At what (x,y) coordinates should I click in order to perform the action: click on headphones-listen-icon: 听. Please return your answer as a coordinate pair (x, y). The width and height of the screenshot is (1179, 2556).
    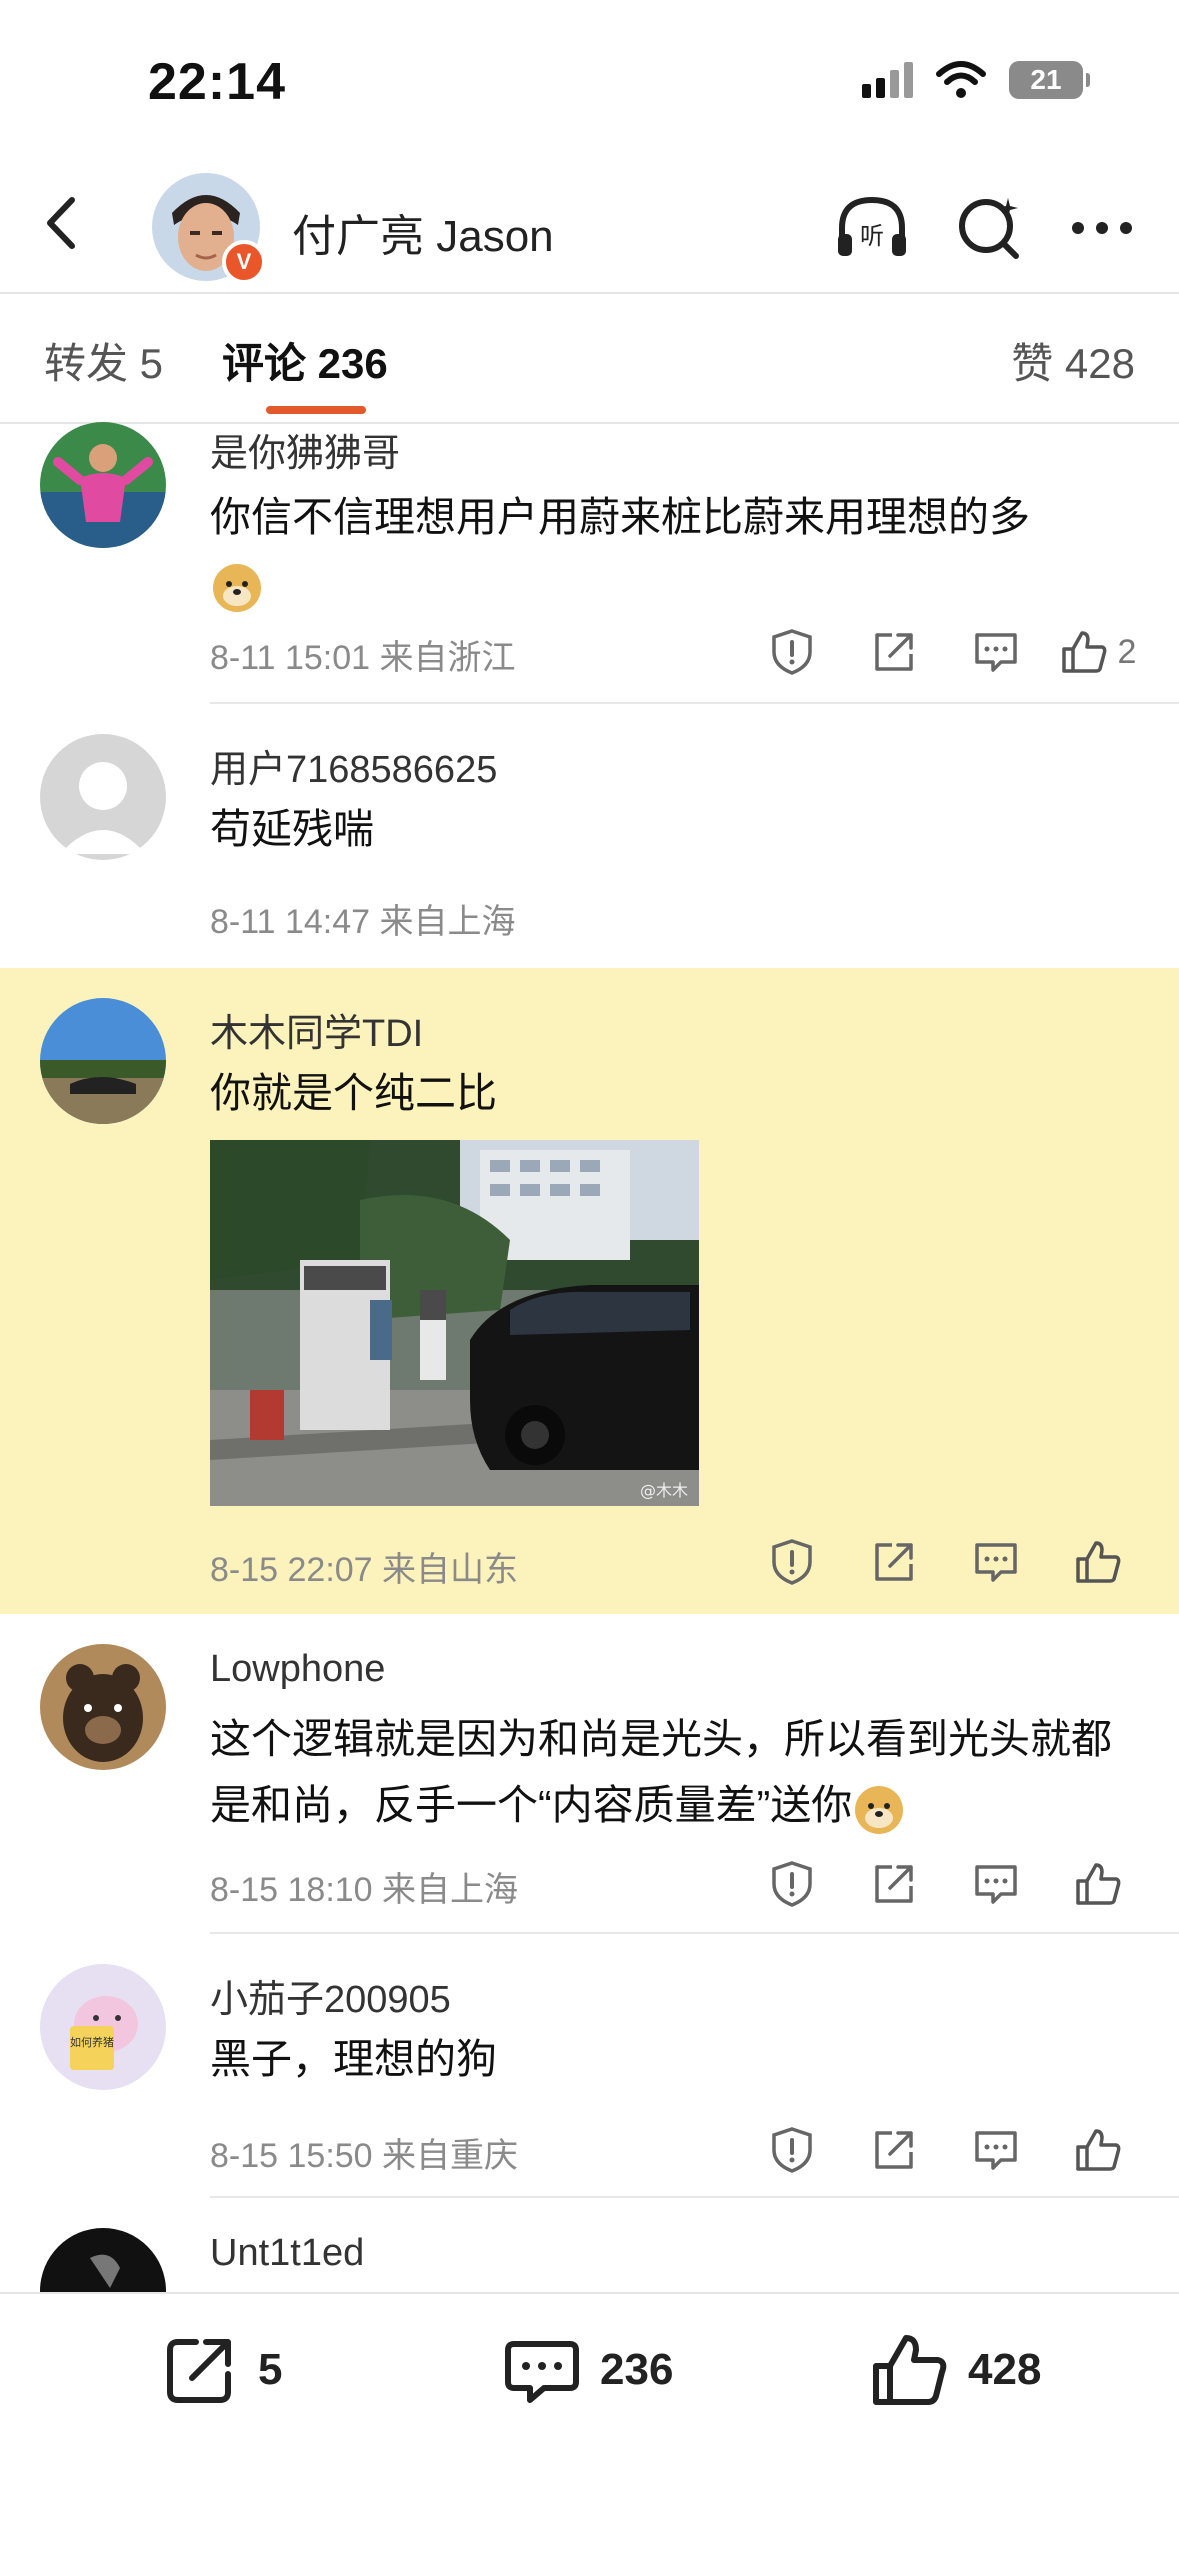
    Looking at the image, I should click on (872, 228).